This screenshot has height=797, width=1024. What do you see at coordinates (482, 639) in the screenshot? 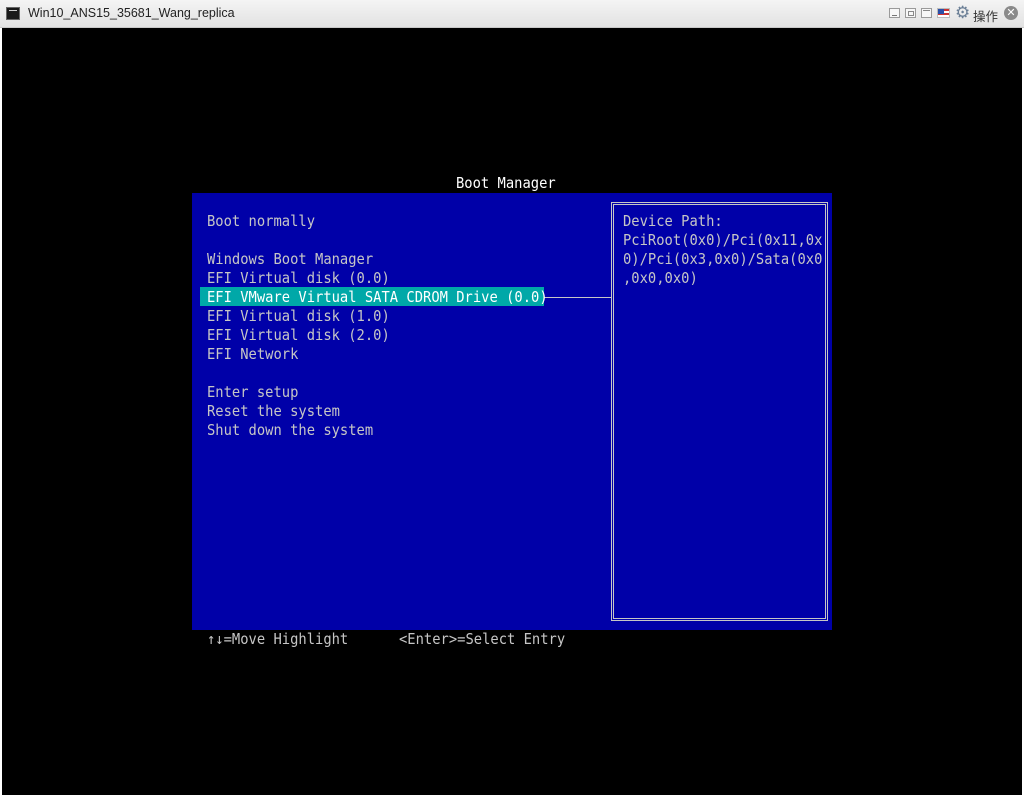
I see `footer-select-hint: <Enter>=Select Entry` at bounding box center [482, 639].